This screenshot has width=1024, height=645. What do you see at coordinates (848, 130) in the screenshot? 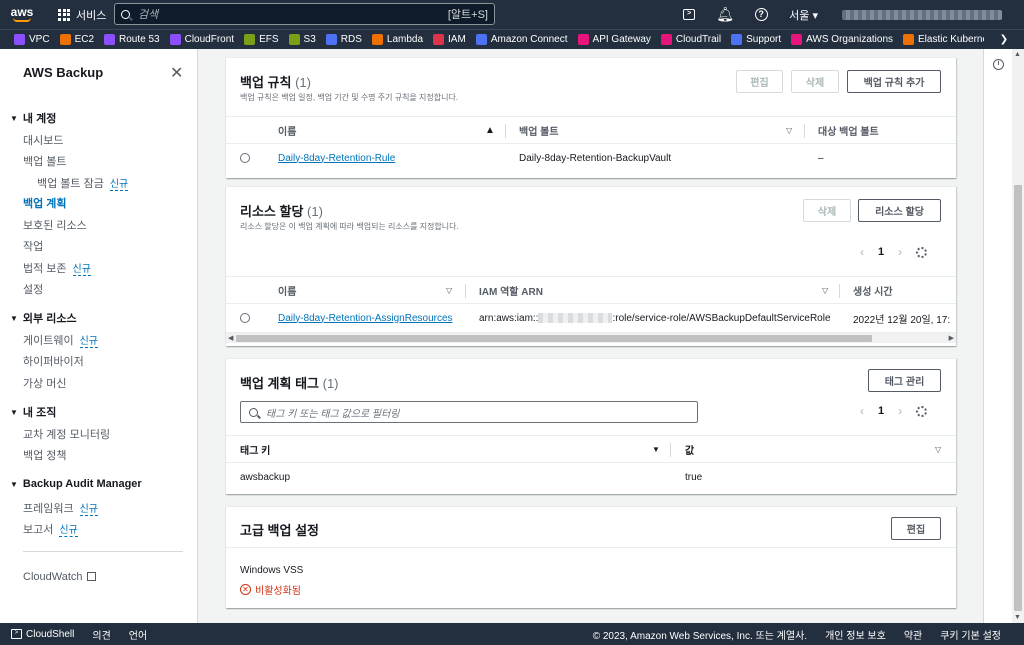
I see `column-header-target-vault: 대상 백업 볼트` at bounding box center [848, 130].